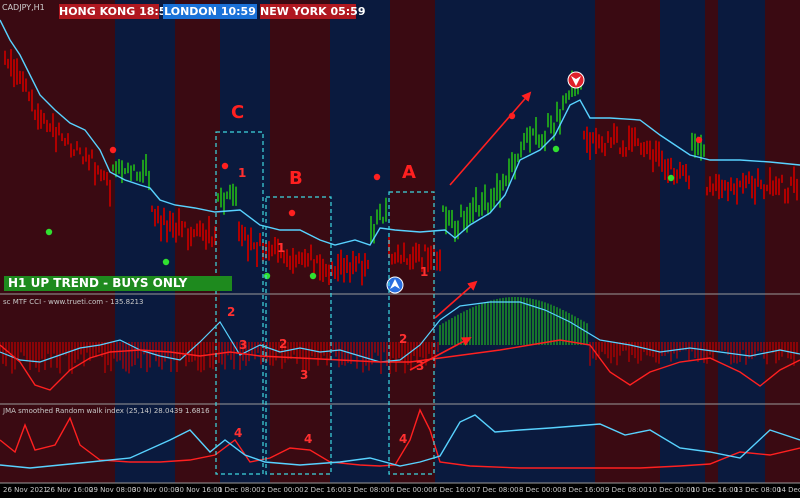  What do you see at coordinates (325, 490) in the screenshot?
I see `time-axis-label: 2 Dec 16:00` at bounding box center [325, 490].